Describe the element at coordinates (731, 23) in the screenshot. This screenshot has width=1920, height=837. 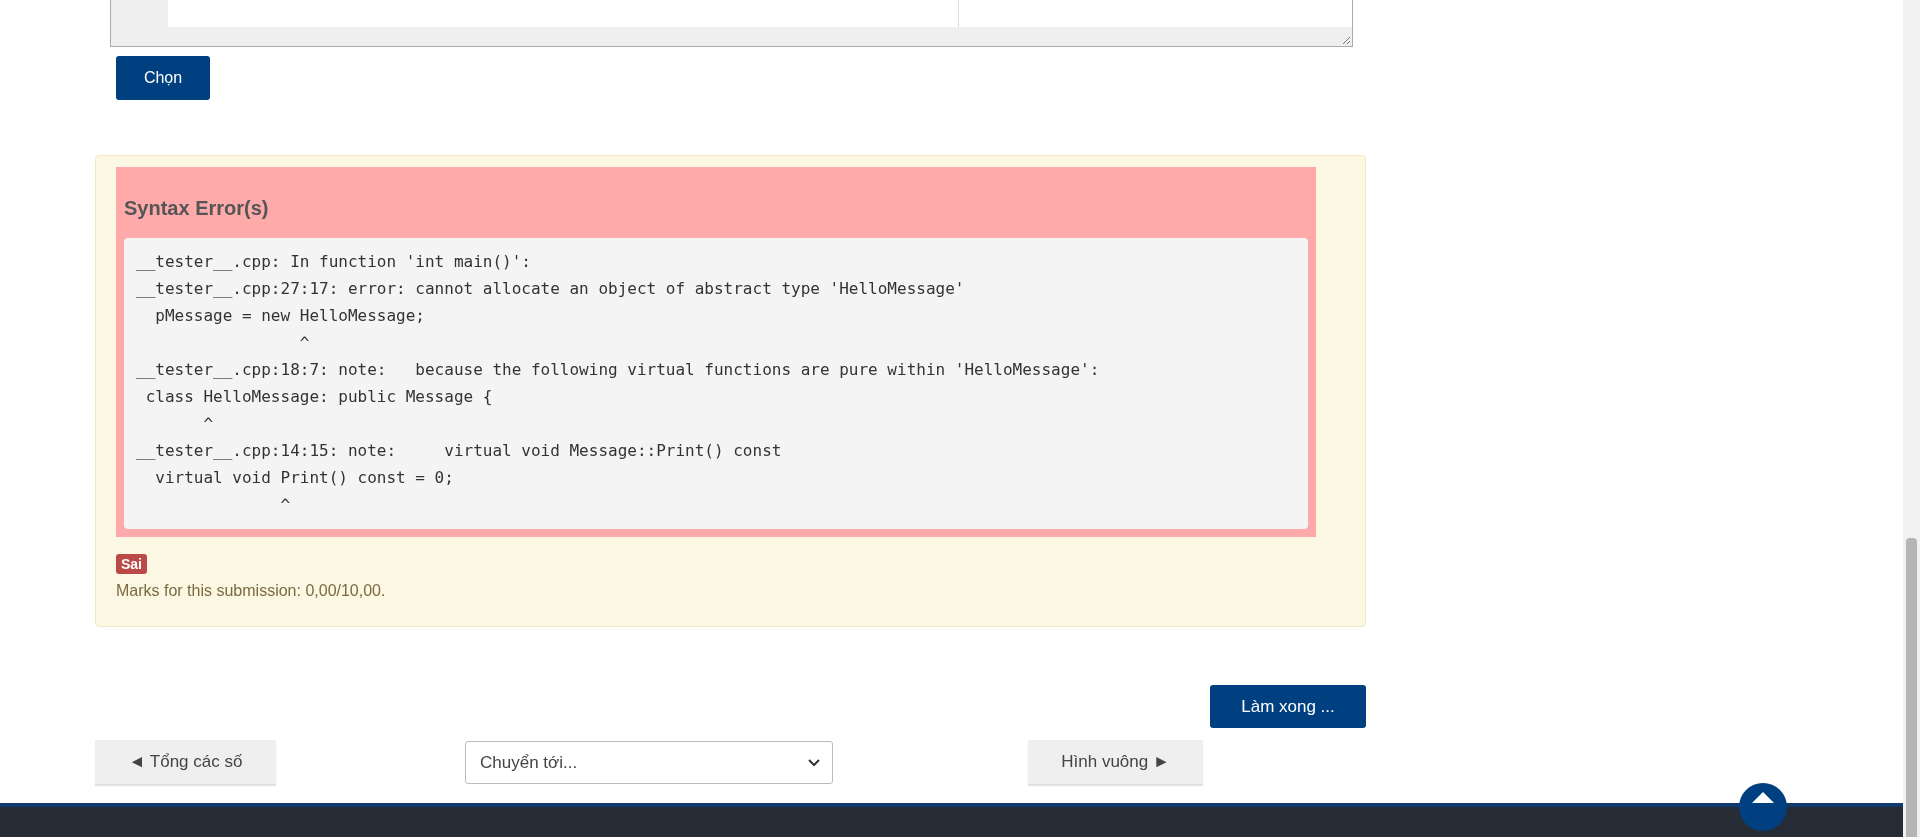
I see `code-editor` at that location.